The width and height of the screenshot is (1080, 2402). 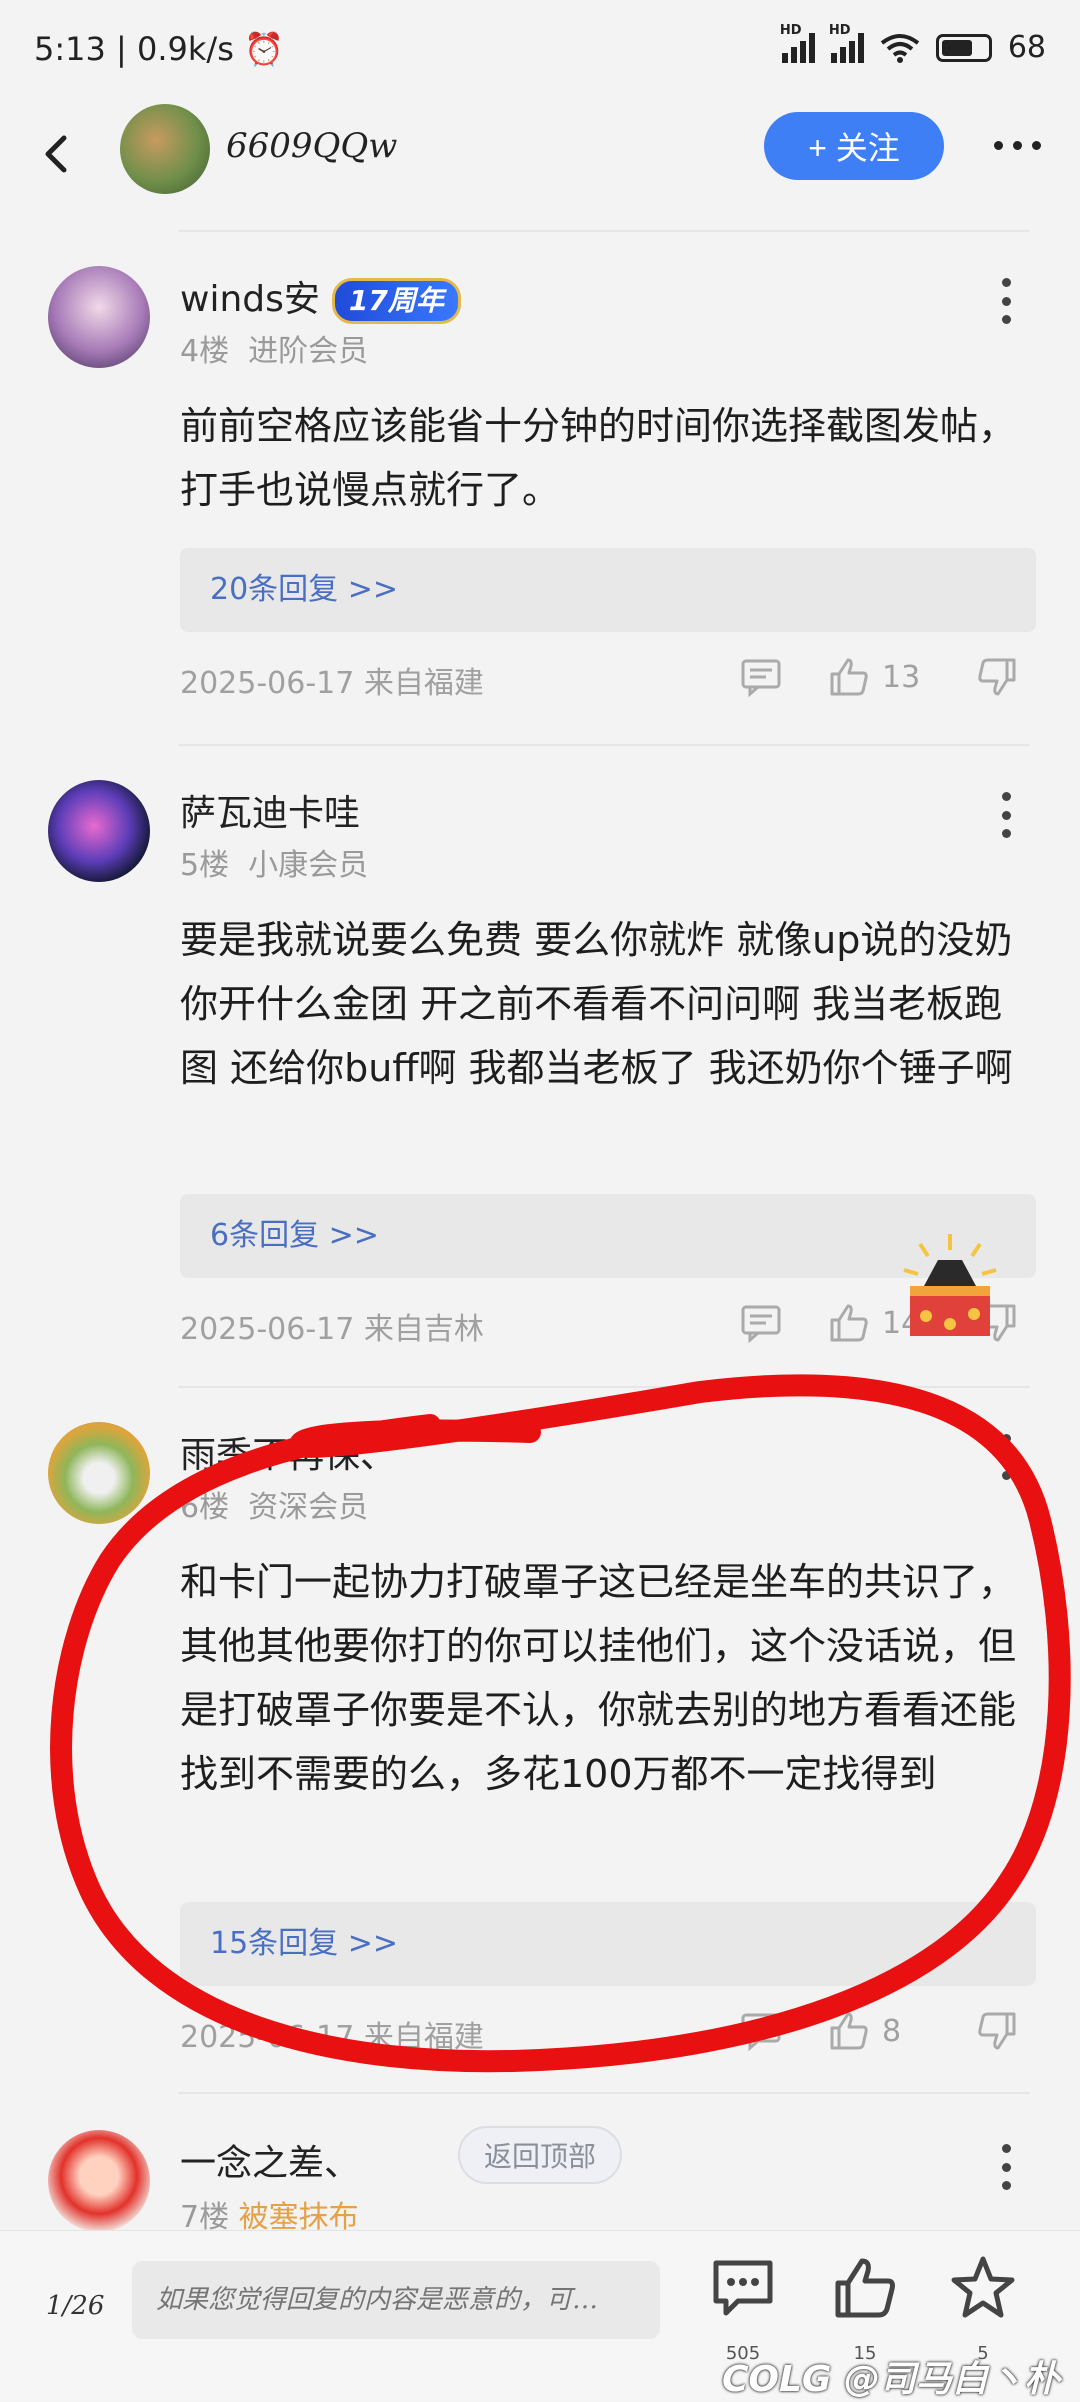 What do you see at coordinates (311, 146) in the screenshot?
I see `author-name: 6609QQw` at bounding box center [311, 146].